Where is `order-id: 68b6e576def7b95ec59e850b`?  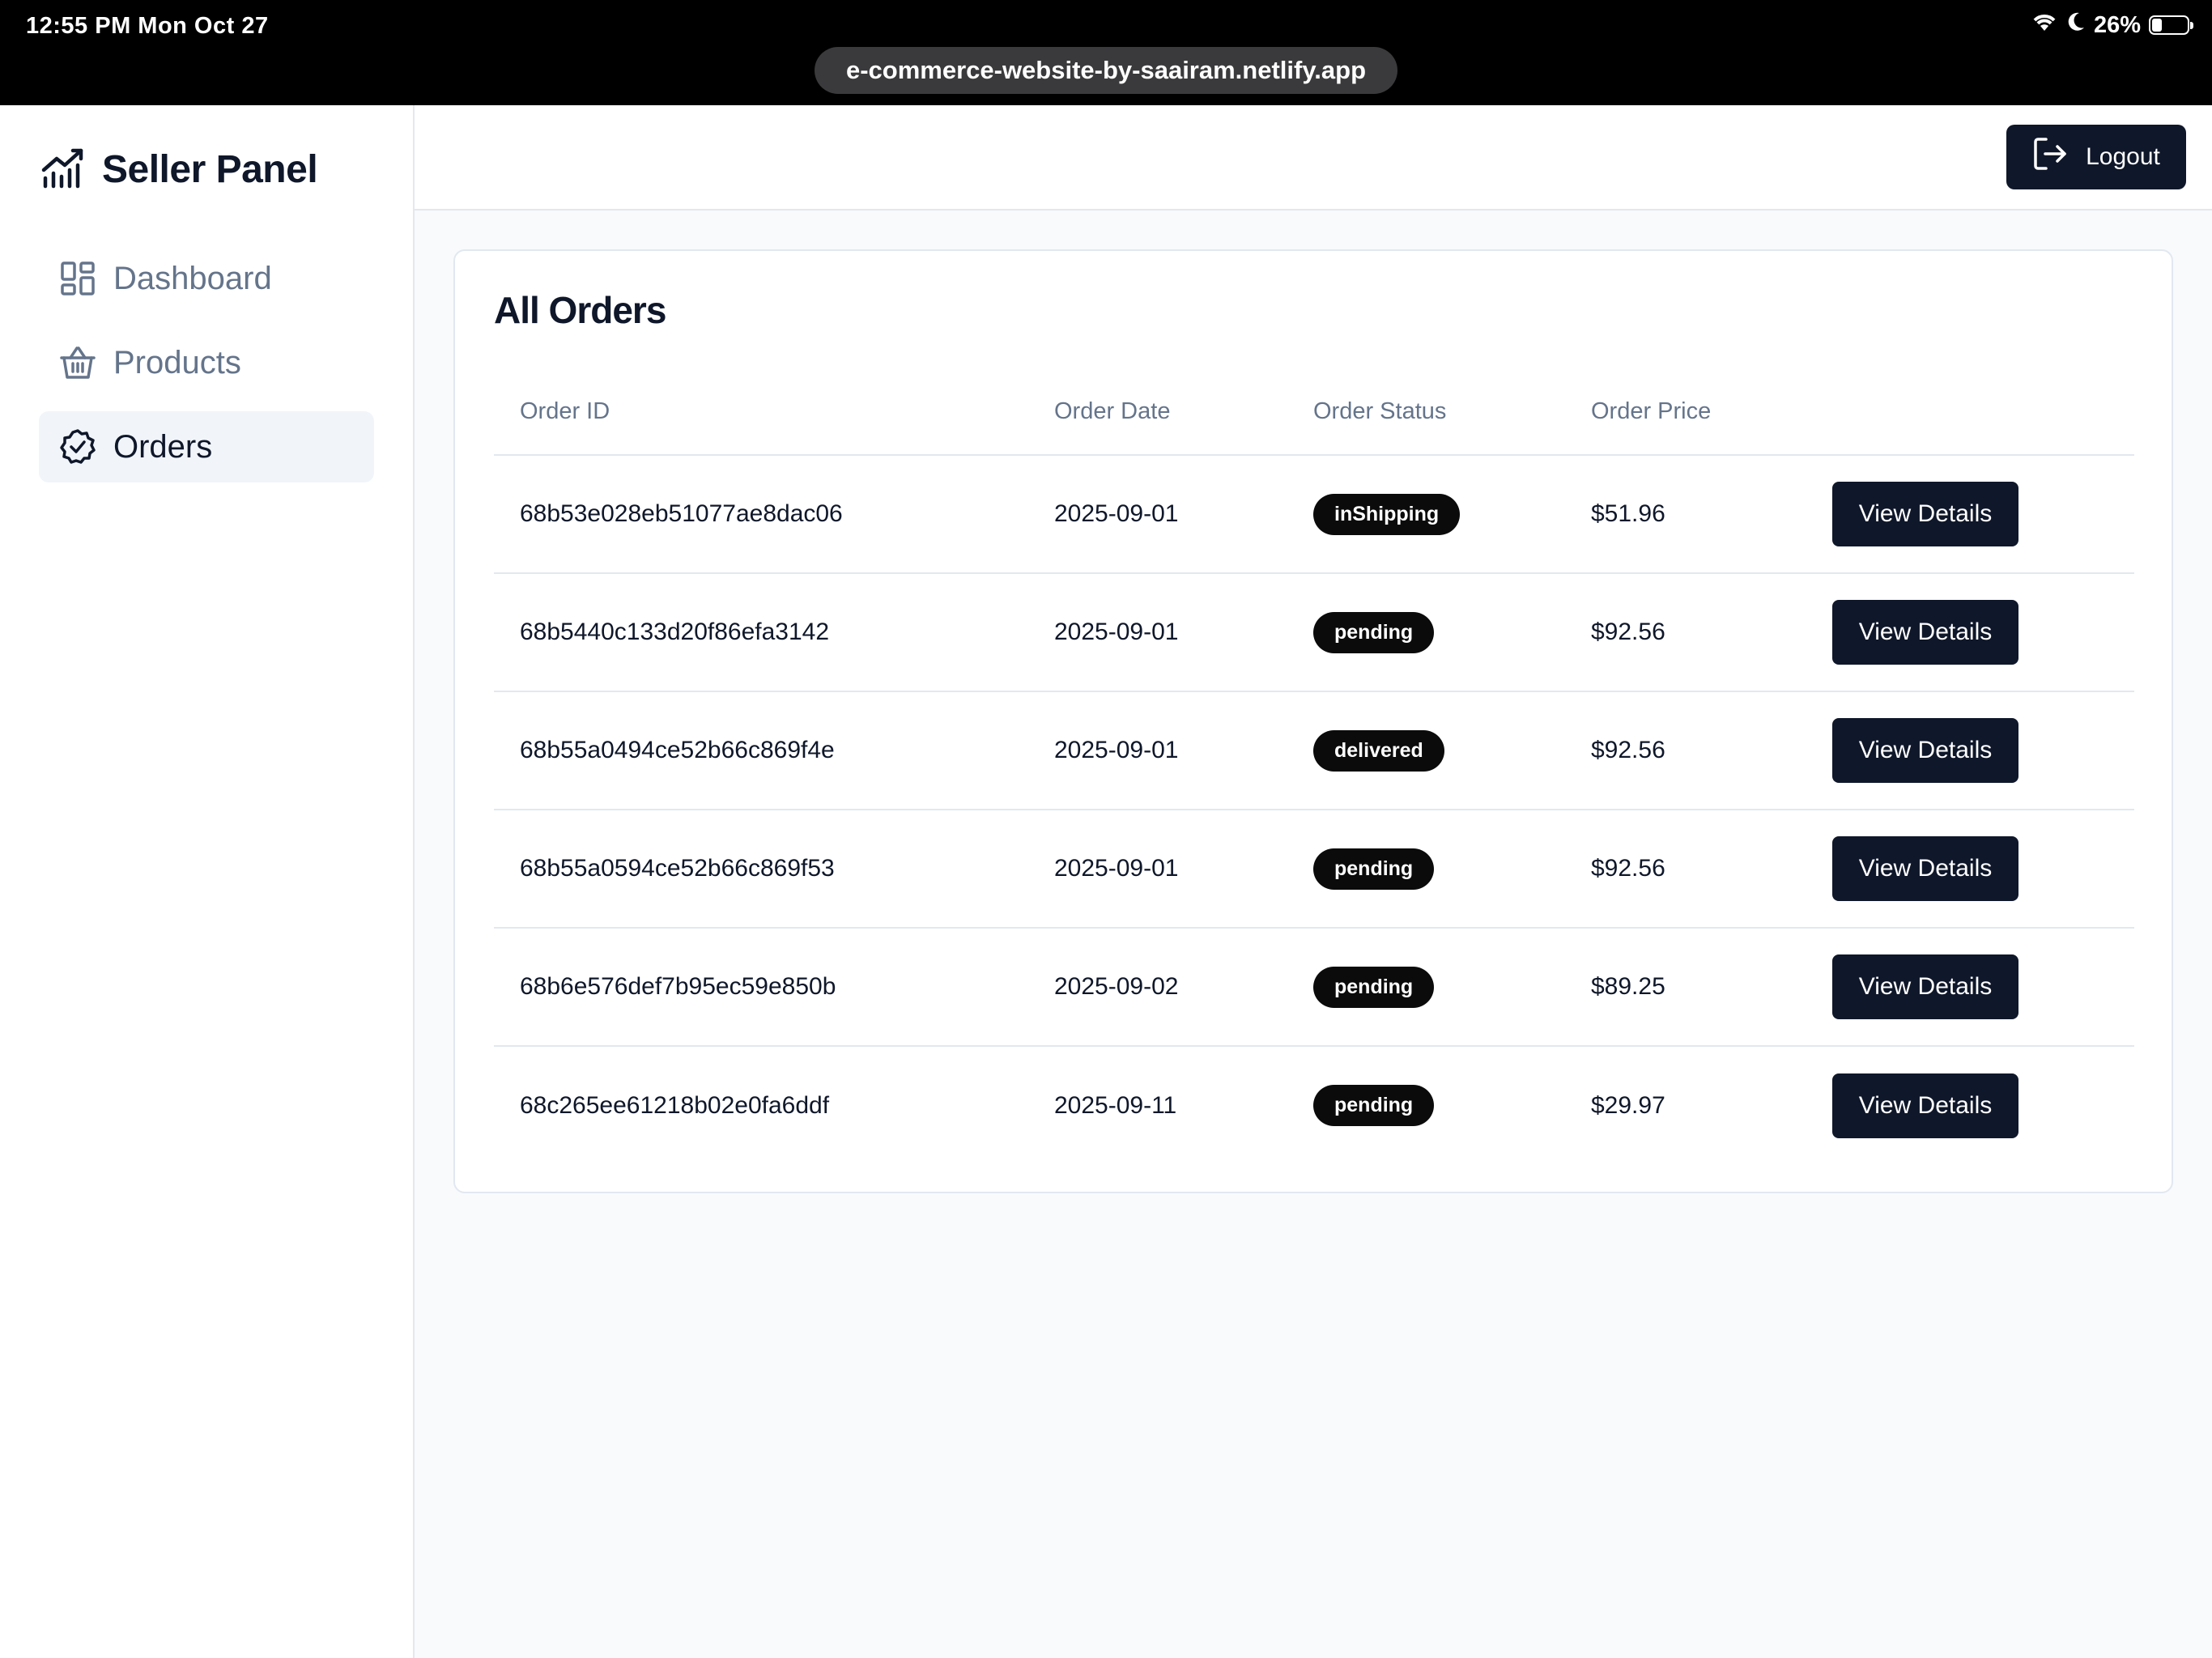
order-id: 68b6e576def7b95ec59e850b is located at coordinates (761, 987).